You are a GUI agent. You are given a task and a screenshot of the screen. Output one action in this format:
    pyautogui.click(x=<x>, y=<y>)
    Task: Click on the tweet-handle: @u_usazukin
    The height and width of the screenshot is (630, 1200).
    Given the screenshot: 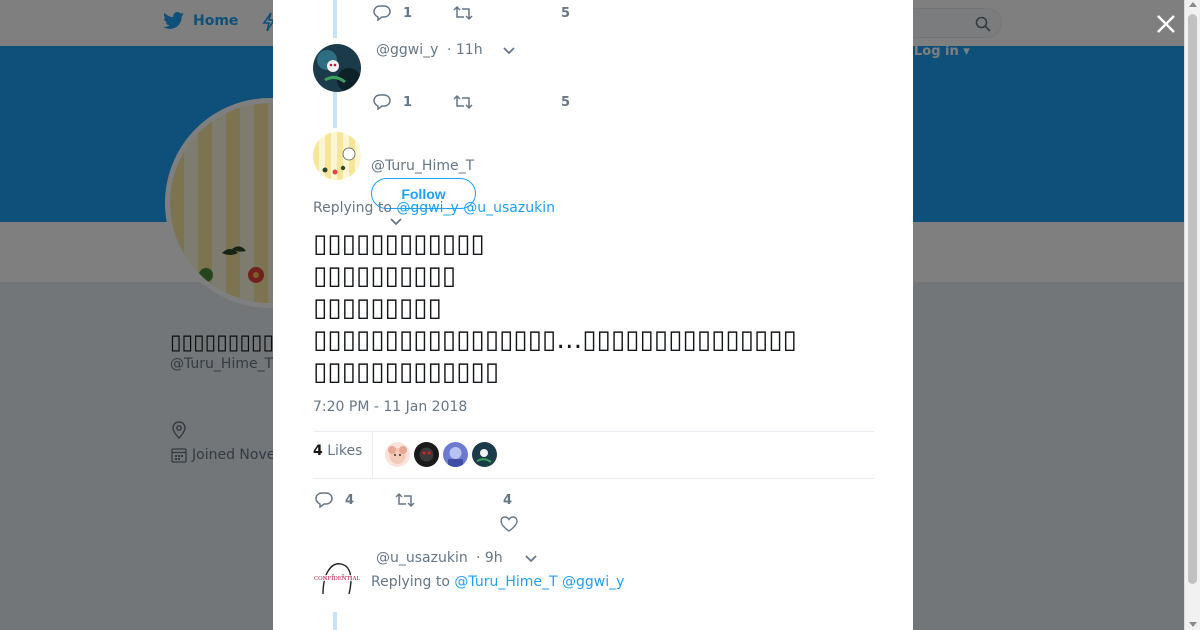 What is the action you would take?
    pyautogui.click(x=422, y=558)
    